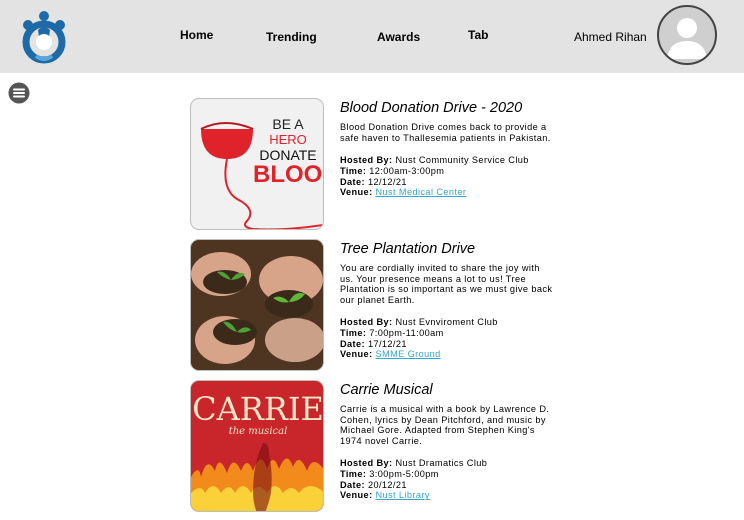 The image size is (744, 520). What do you see at coordinates (610, 37) in the screenshot?
I see `user-name: Ahmed Rihan` at bounding box center [610, 37].